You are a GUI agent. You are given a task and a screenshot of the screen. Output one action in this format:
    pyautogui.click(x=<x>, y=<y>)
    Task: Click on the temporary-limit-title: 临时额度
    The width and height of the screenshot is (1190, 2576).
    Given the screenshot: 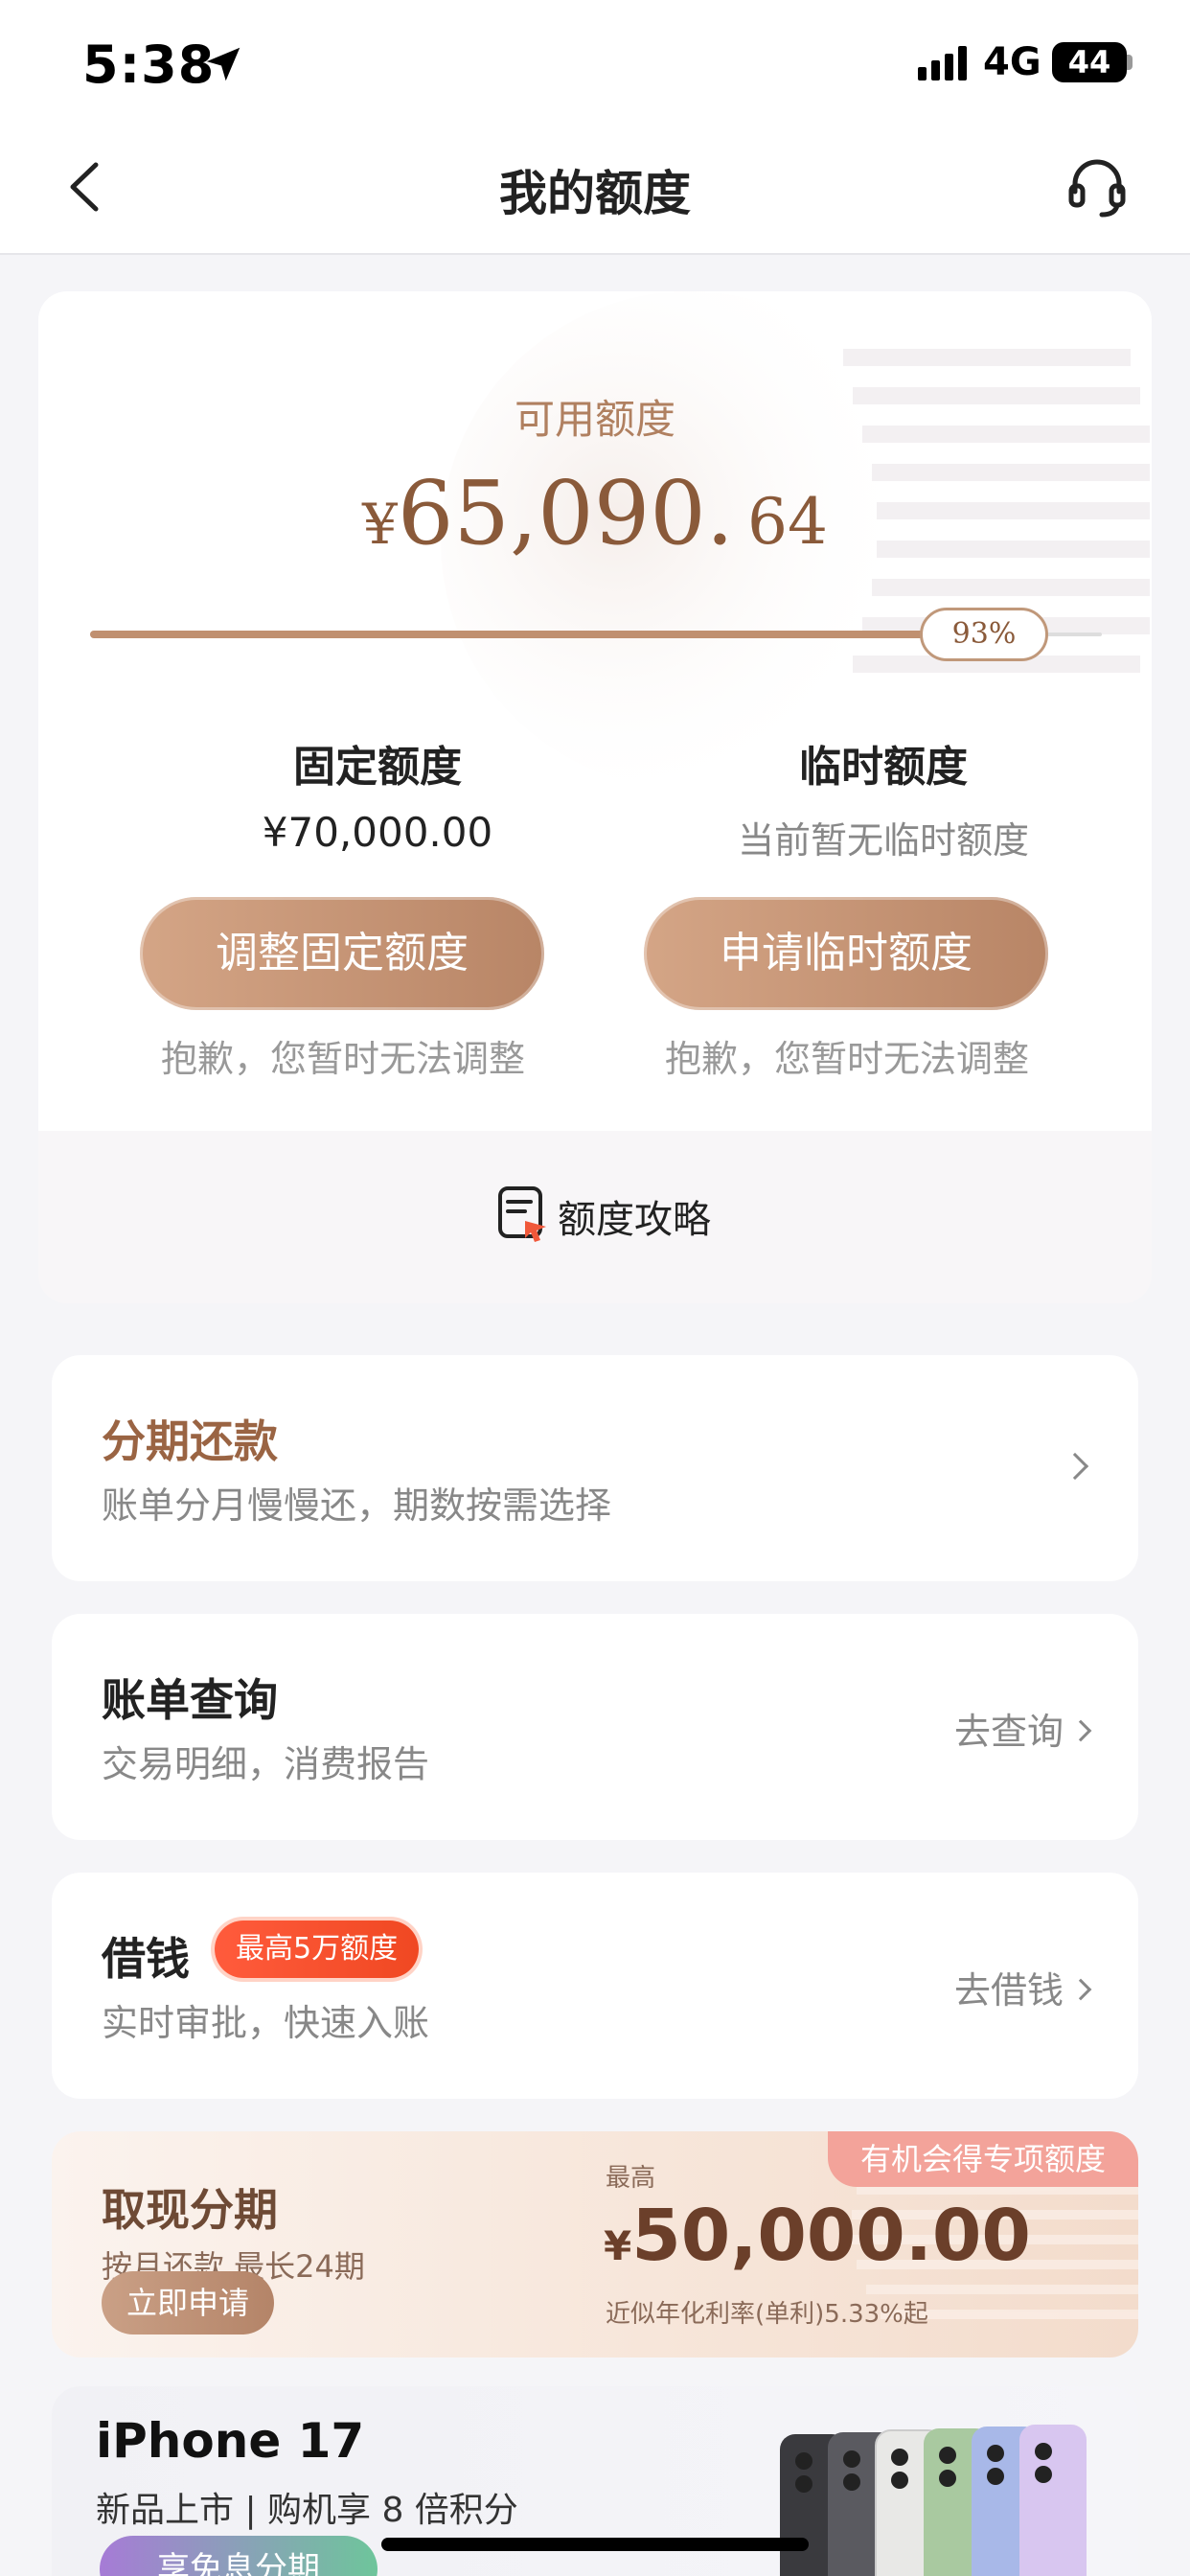 What is the action you would take?
    pyautogui.click(x=884, y=767)
    